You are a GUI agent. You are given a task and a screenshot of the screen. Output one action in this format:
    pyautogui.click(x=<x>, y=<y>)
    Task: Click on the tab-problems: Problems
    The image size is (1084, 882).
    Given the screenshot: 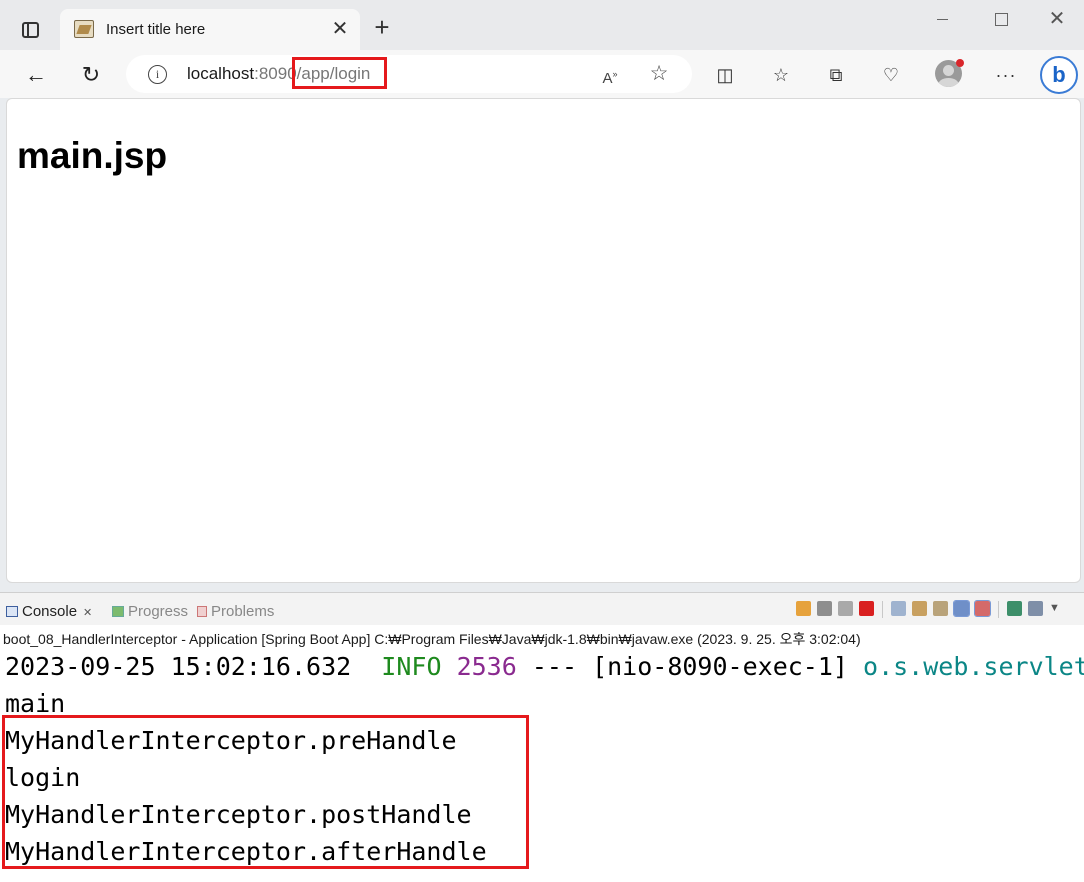 What is the action you would take?
    pyautogui.click(x=235, y=611)
    